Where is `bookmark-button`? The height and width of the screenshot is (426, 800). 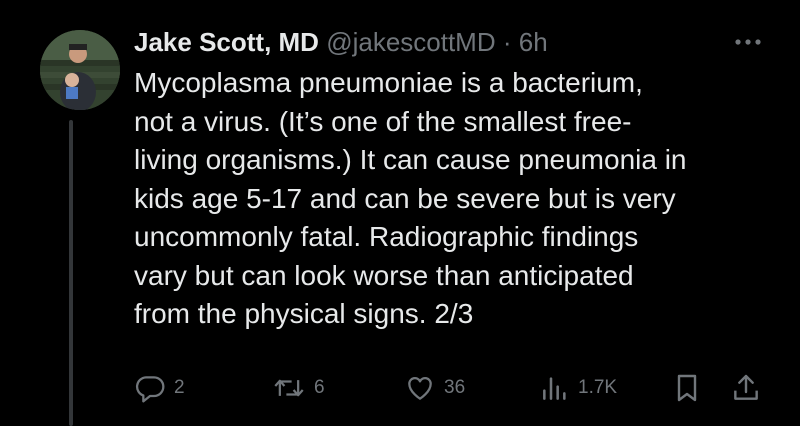
bookmark-button is located at coordinates (687, 388).